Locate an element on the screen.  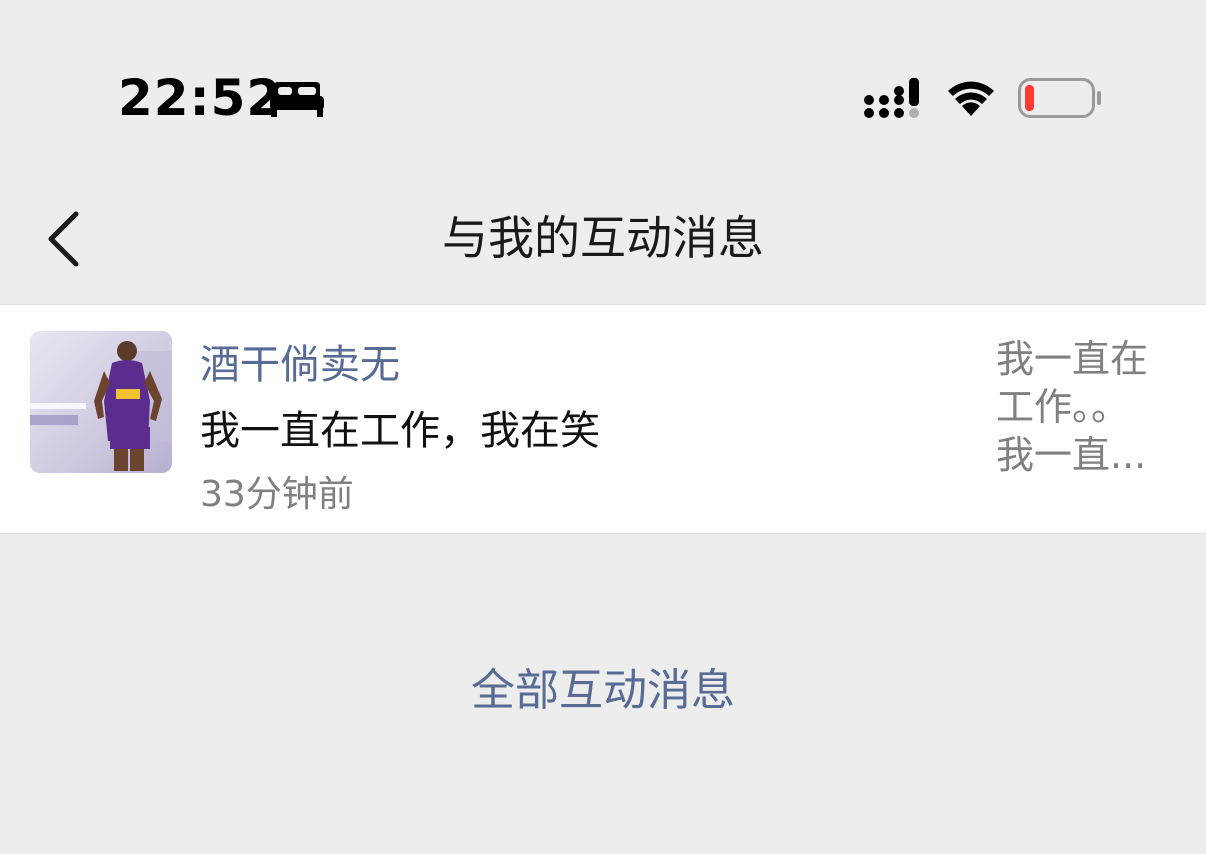
sender-name: 酒干倘卖无 is located at coordinates (300, 365).